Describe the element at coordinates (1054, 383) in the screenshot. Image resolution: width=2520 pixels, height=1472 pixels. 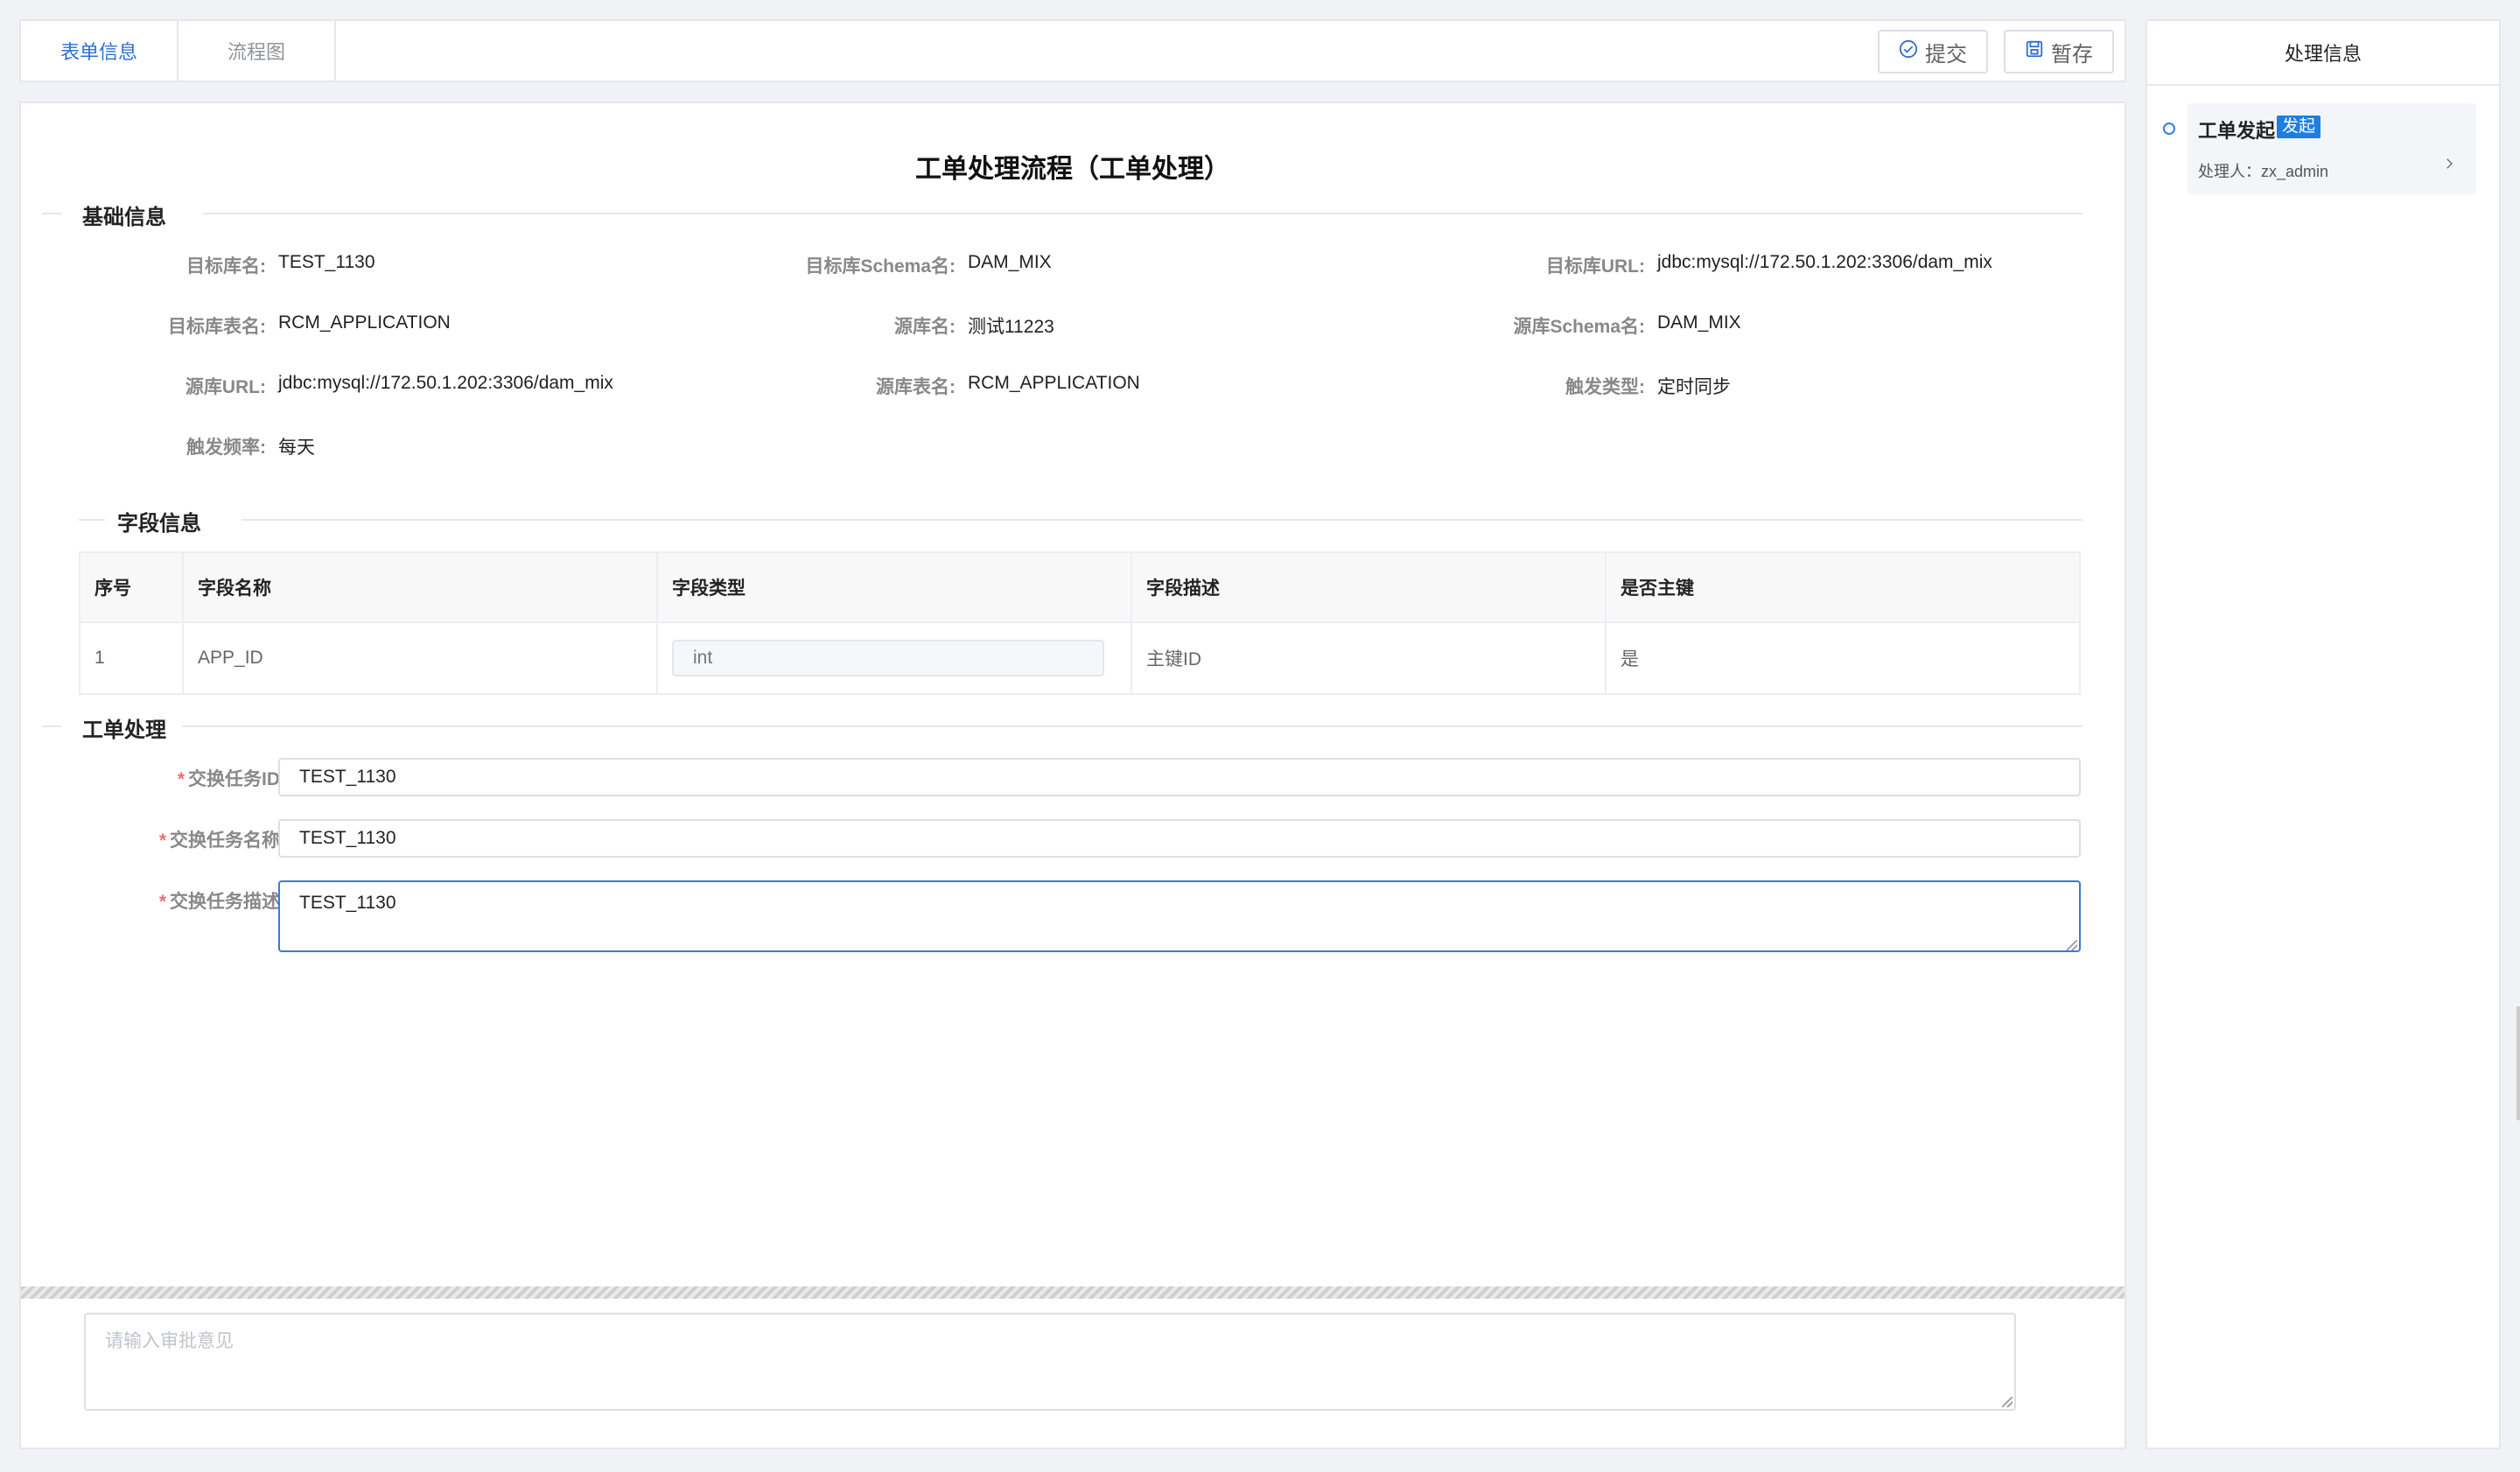
I see `source-table-value: RCM_APPLICATION` at that location.